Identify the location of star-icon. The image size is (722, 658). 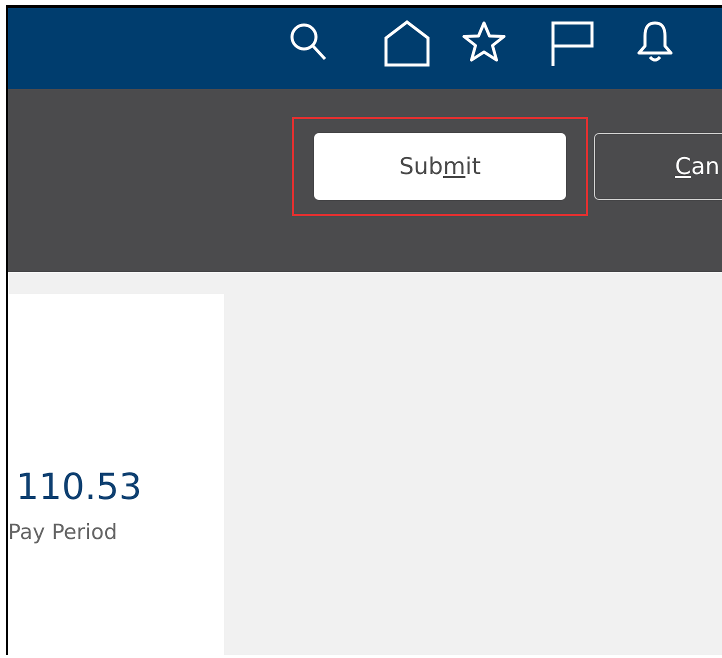
(483, 42).